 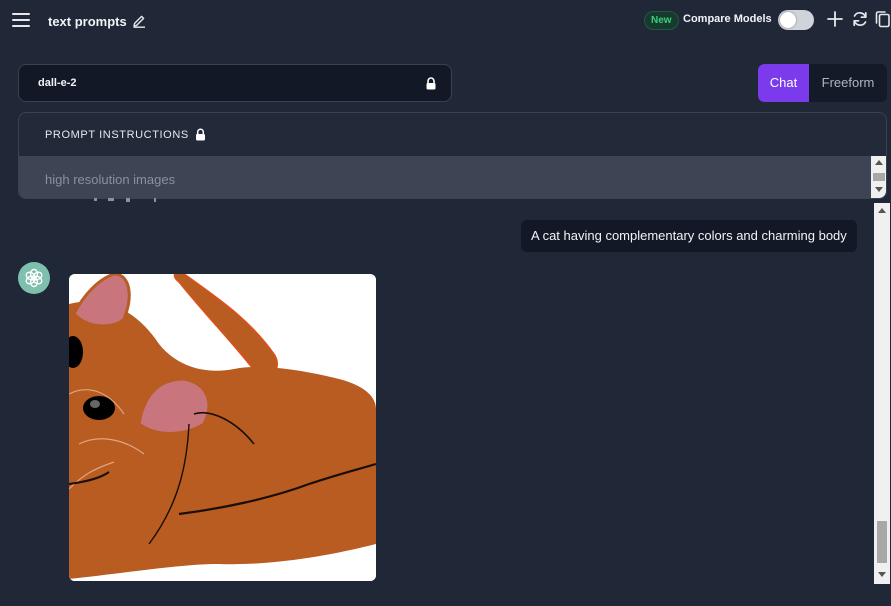 What do you see at coordinates (125, 200) in the screenshot?
I see `clipped-message-fragment` at bounding box center [125, 200].